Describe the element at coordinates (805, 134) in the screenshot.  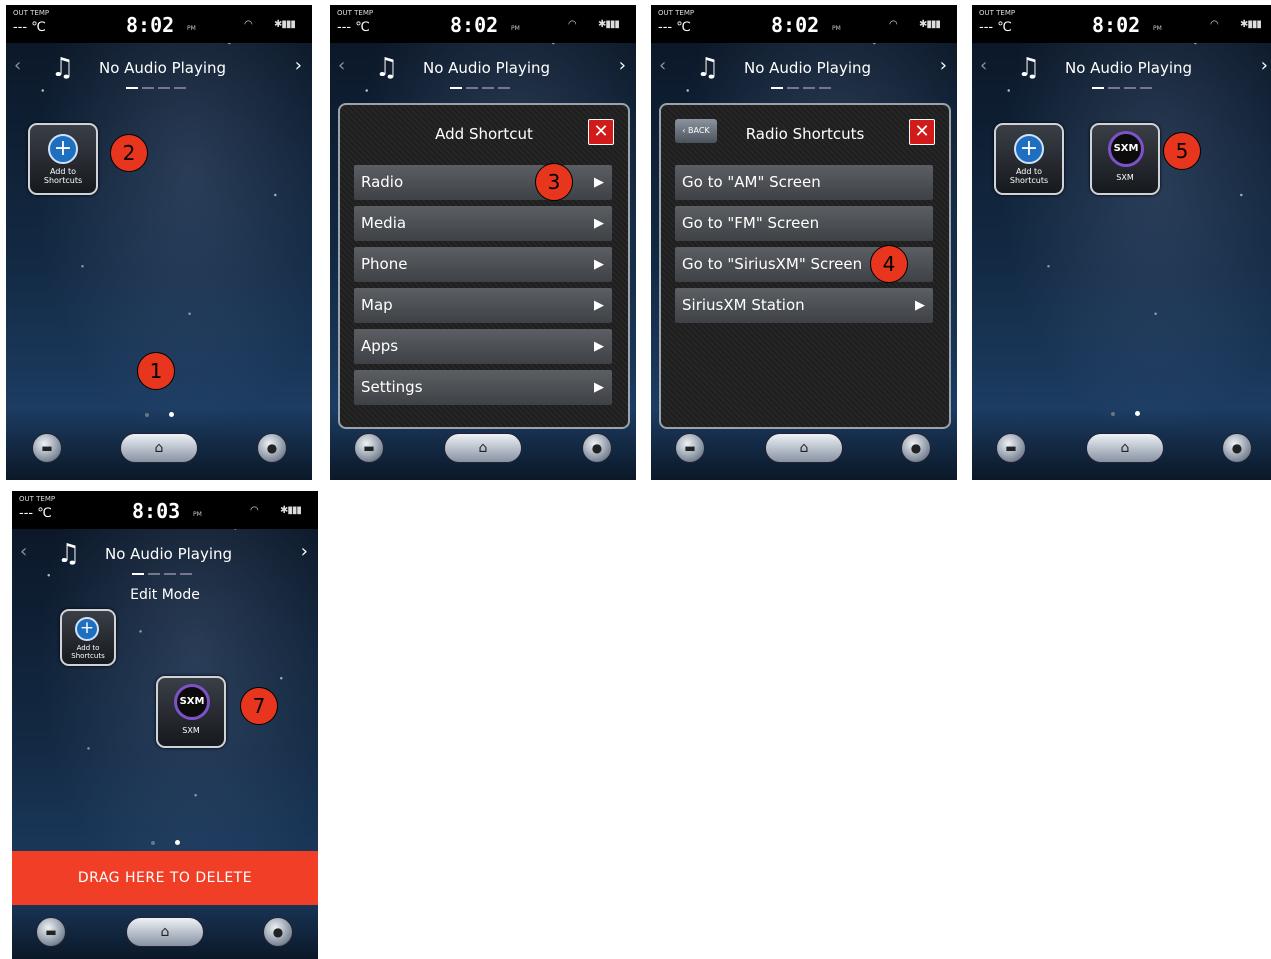
I see `dialog-title: Radio Shortcuts` at that location.